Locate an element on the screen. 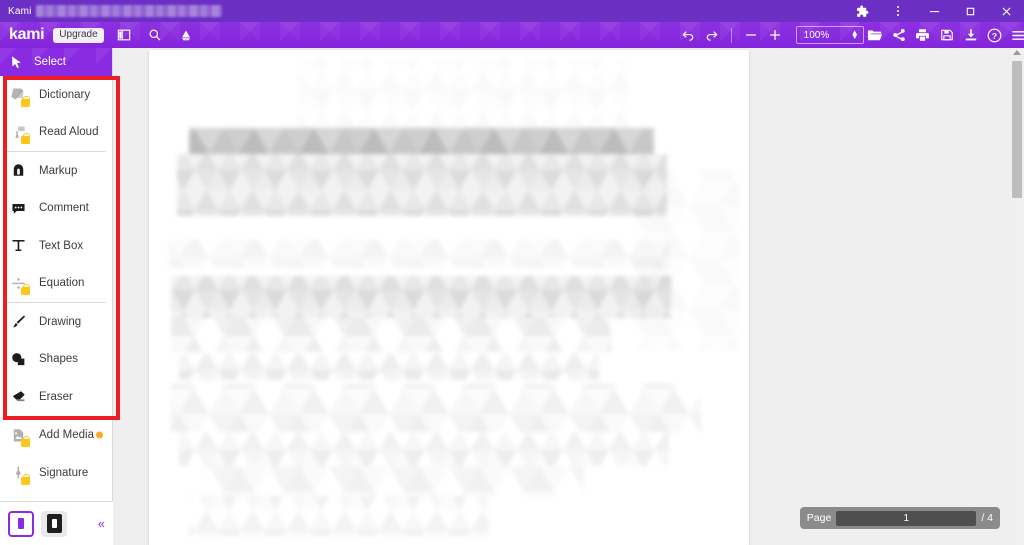 This screenshot has width=1024, height=545. toolbar-left-group: kami Upgrade is located at coordinates (98, 35).